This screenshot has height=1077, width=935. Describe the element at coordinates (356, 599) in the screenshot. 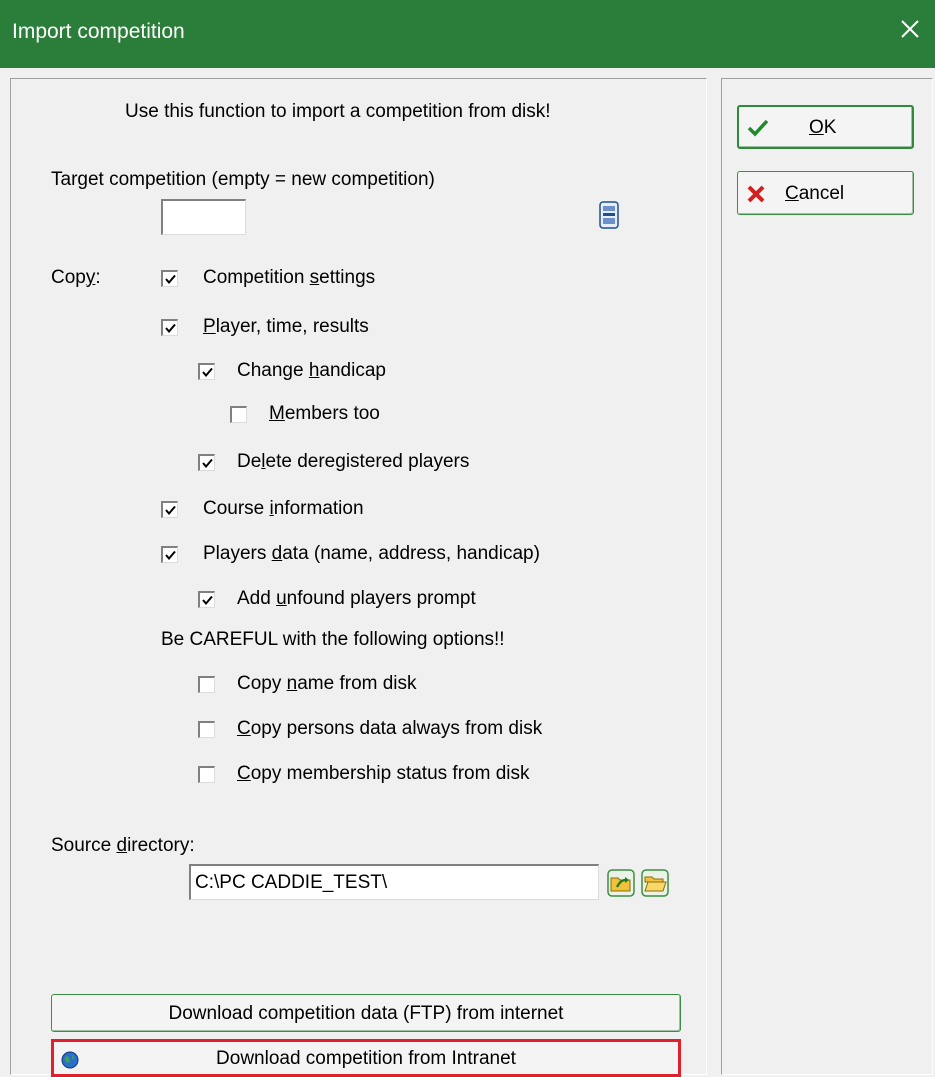

I see `add-unfound-players-label: Add unfound players prompt` at that location.